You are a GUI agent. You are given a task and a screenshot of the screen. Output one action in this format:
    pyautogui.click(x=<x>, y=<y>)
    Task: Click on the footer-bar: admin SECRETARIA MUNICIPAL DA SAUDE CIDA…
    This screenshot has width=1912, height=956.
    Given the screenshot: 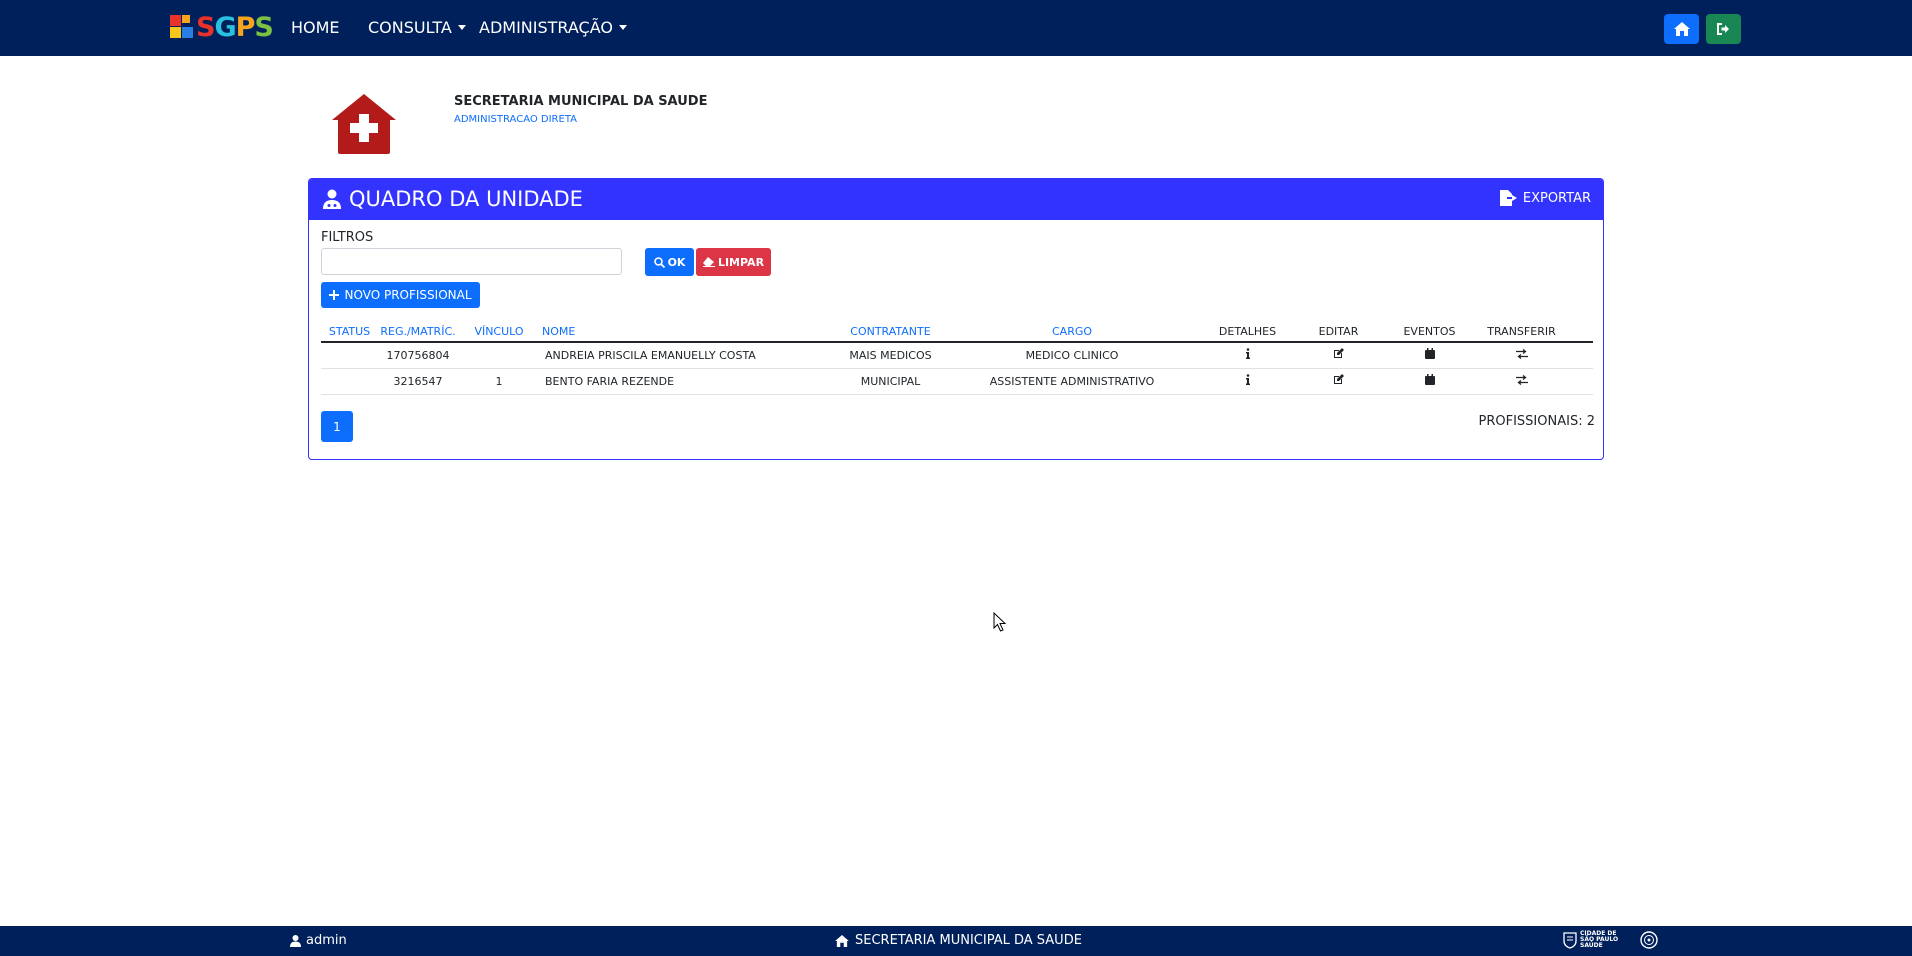 What is the action you would take?
    pyautogui.click(x=956, y=941)
    